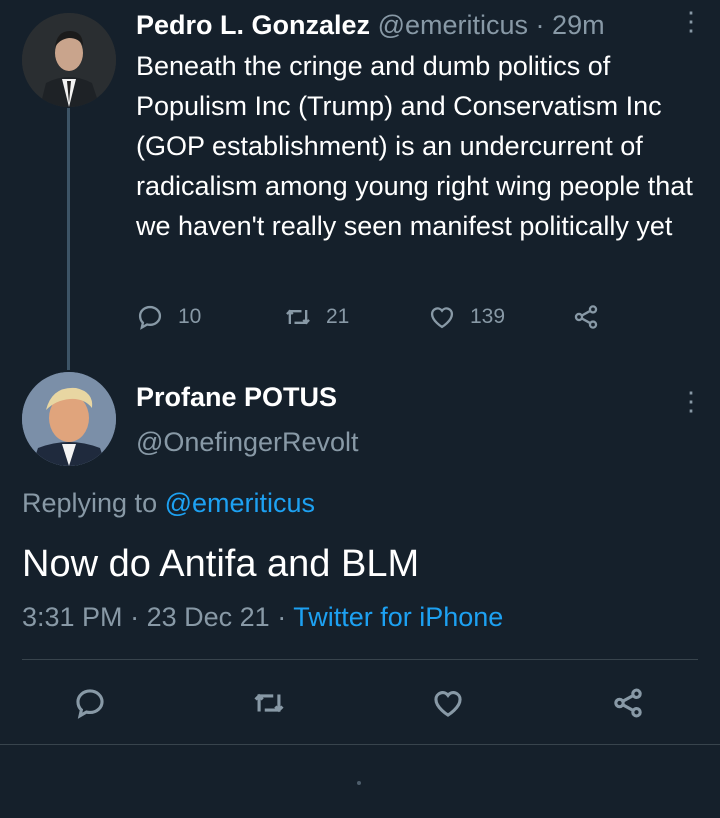 This screenshot has width=720, height=818. What do you see at coordinates (236, 397) in the screenshot?
I see `author-name: Profane POTUS` at bounding box center [236, 397].